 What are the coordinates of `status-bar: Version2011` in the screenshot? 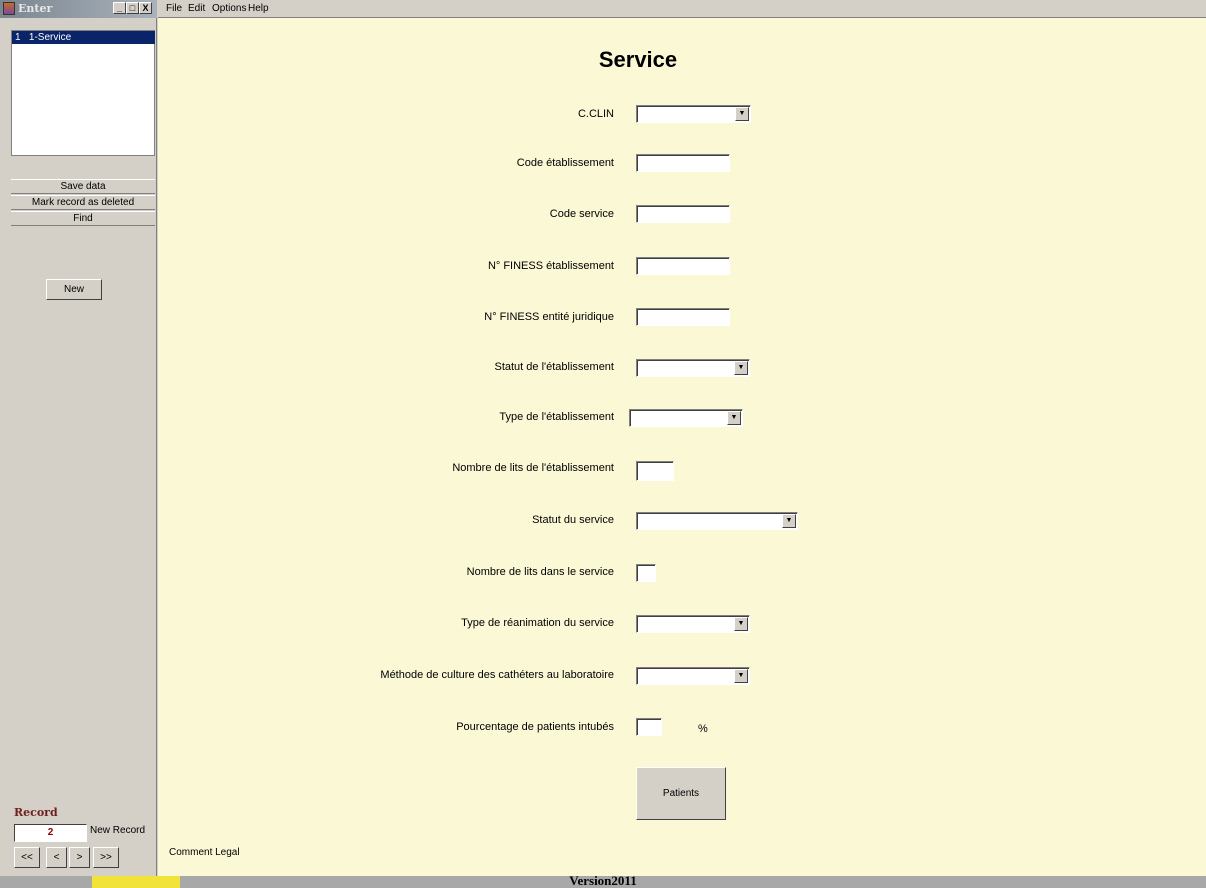 It's located at (603, 880).